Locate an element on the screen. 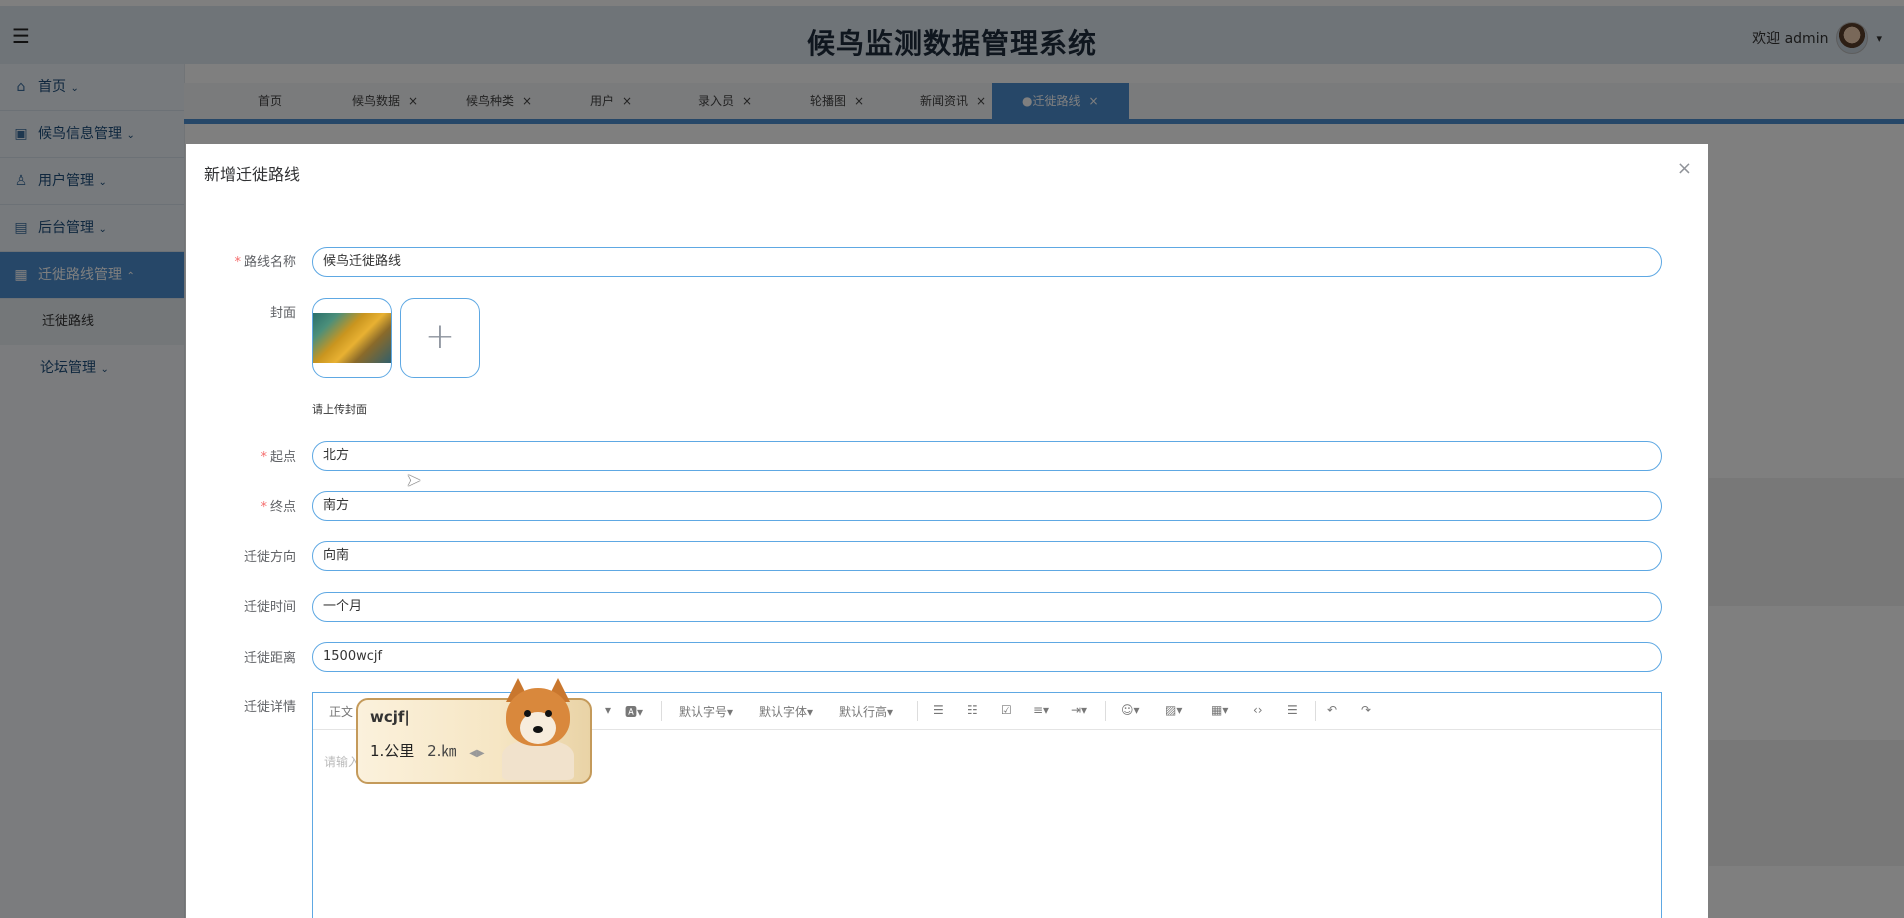 The height and width of the screenshot is (918, 1904). dropdown-label: 默认行高 is located at coordinates (863, 712).